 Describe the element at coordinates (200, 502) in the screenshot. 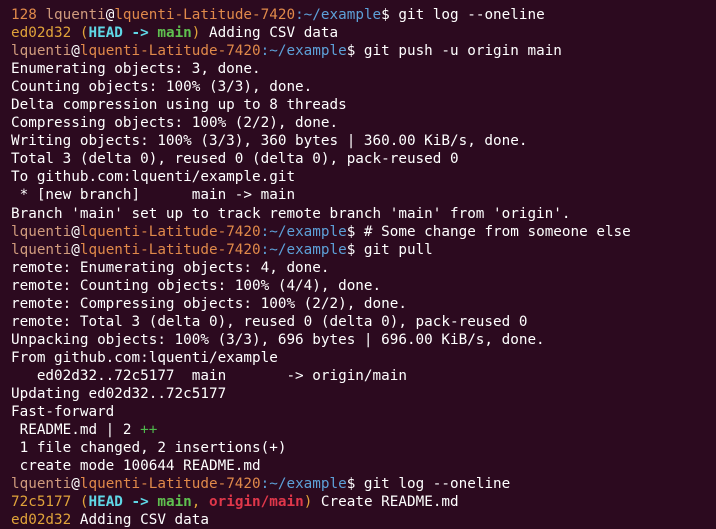

I see `ref-delimiter: ,` at that location.